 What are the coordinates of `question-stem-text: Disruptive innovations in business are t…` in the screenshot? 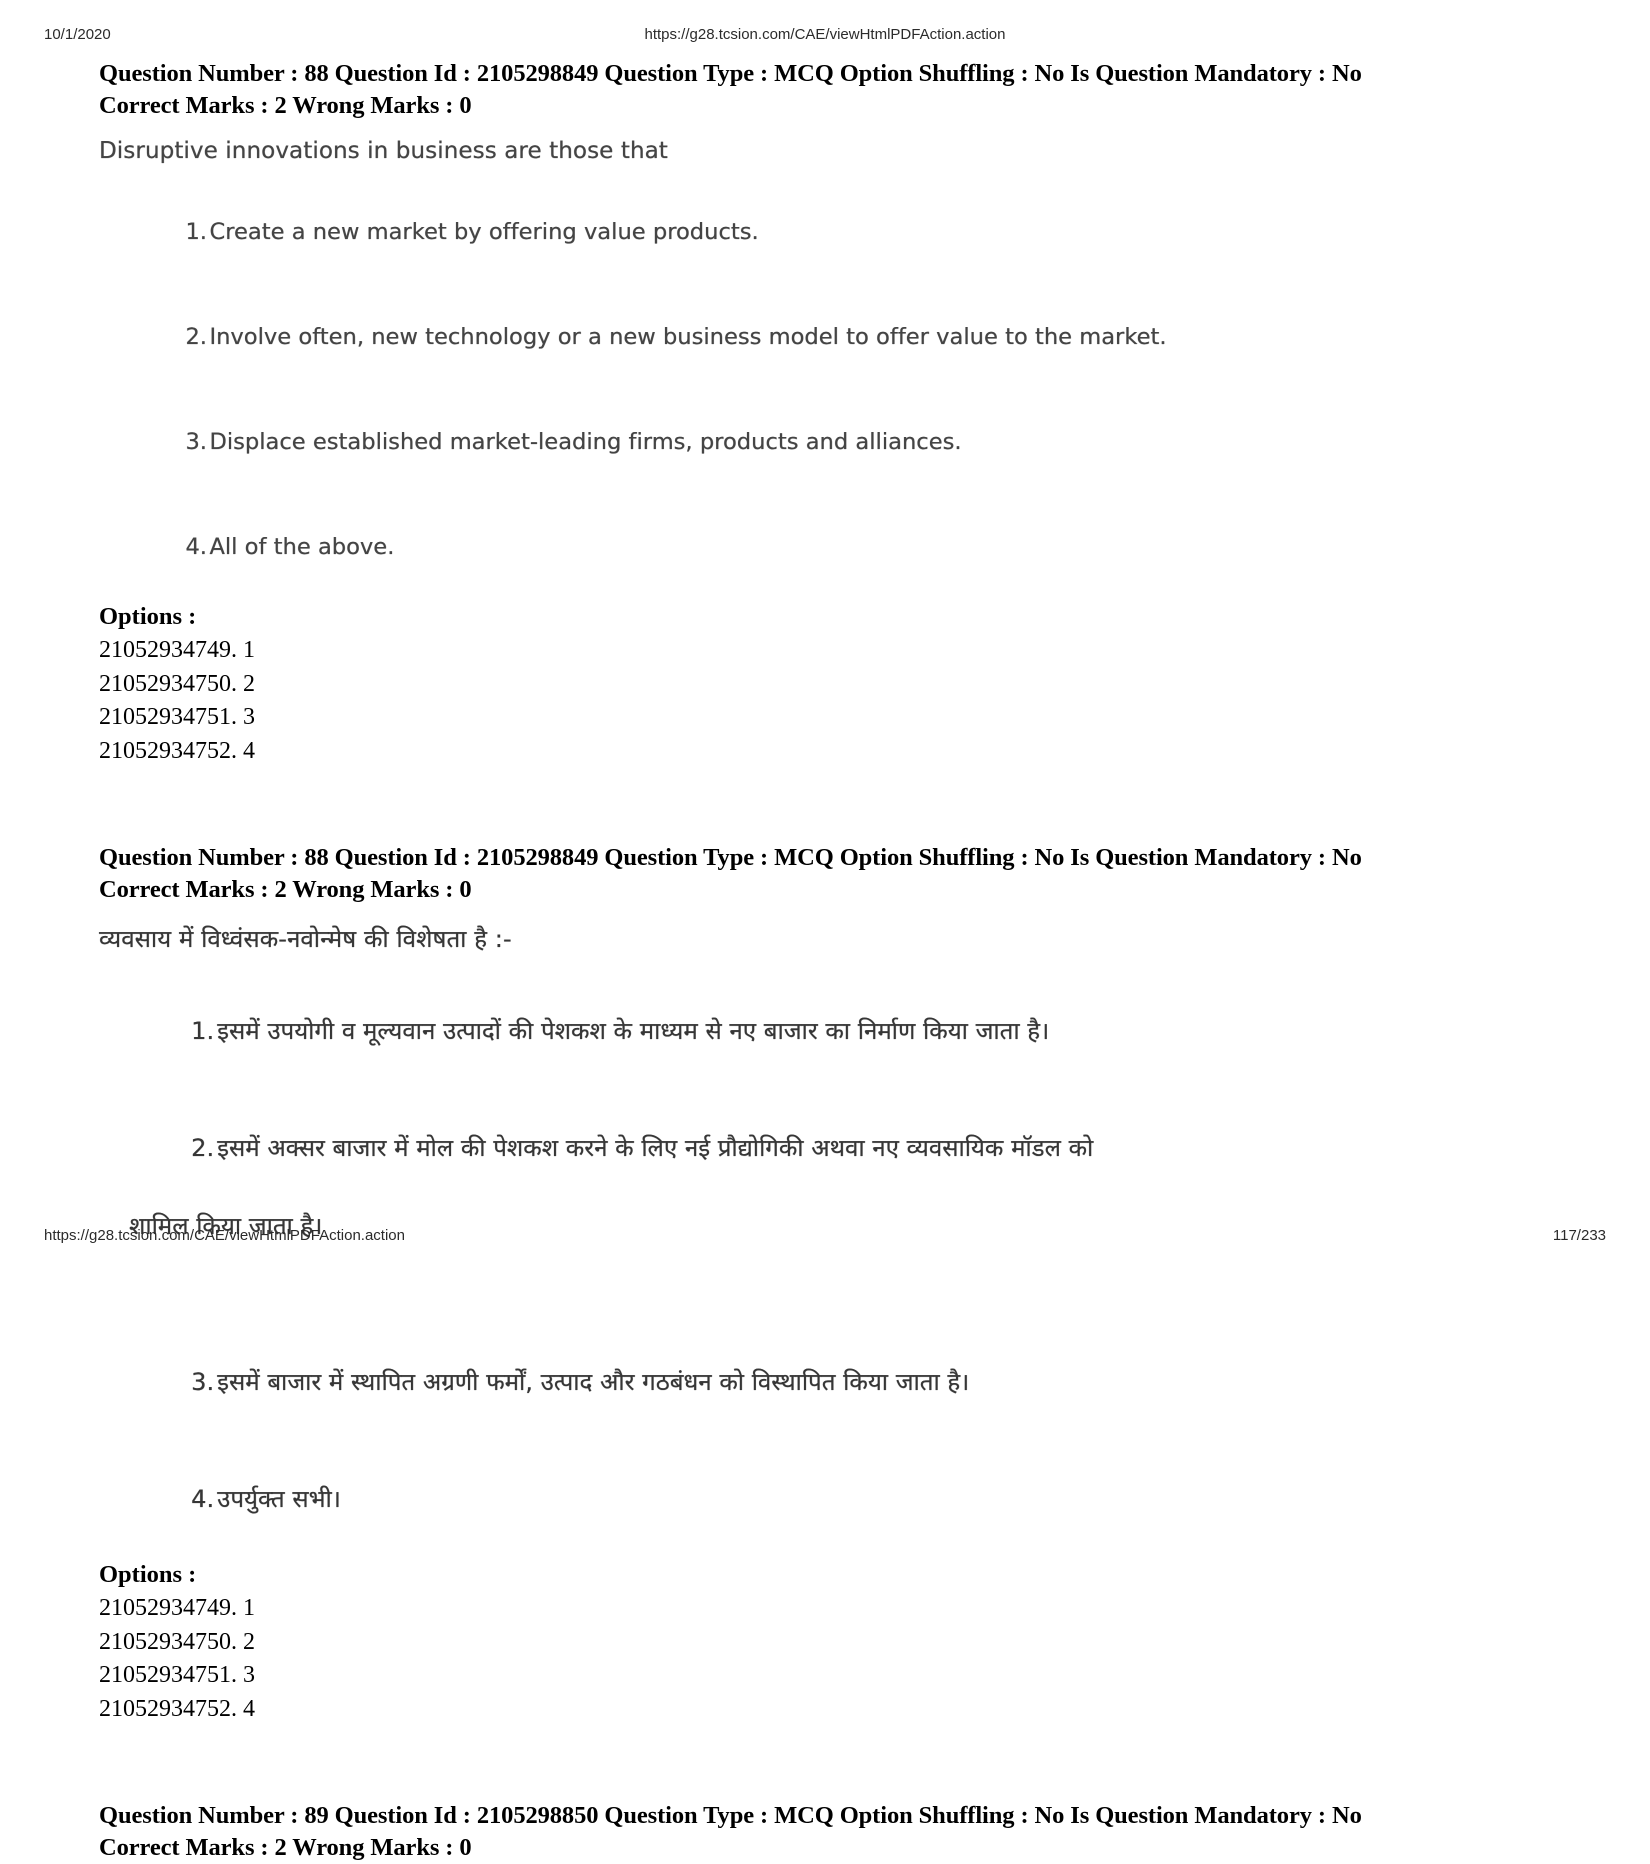 It's located at (383, 151).